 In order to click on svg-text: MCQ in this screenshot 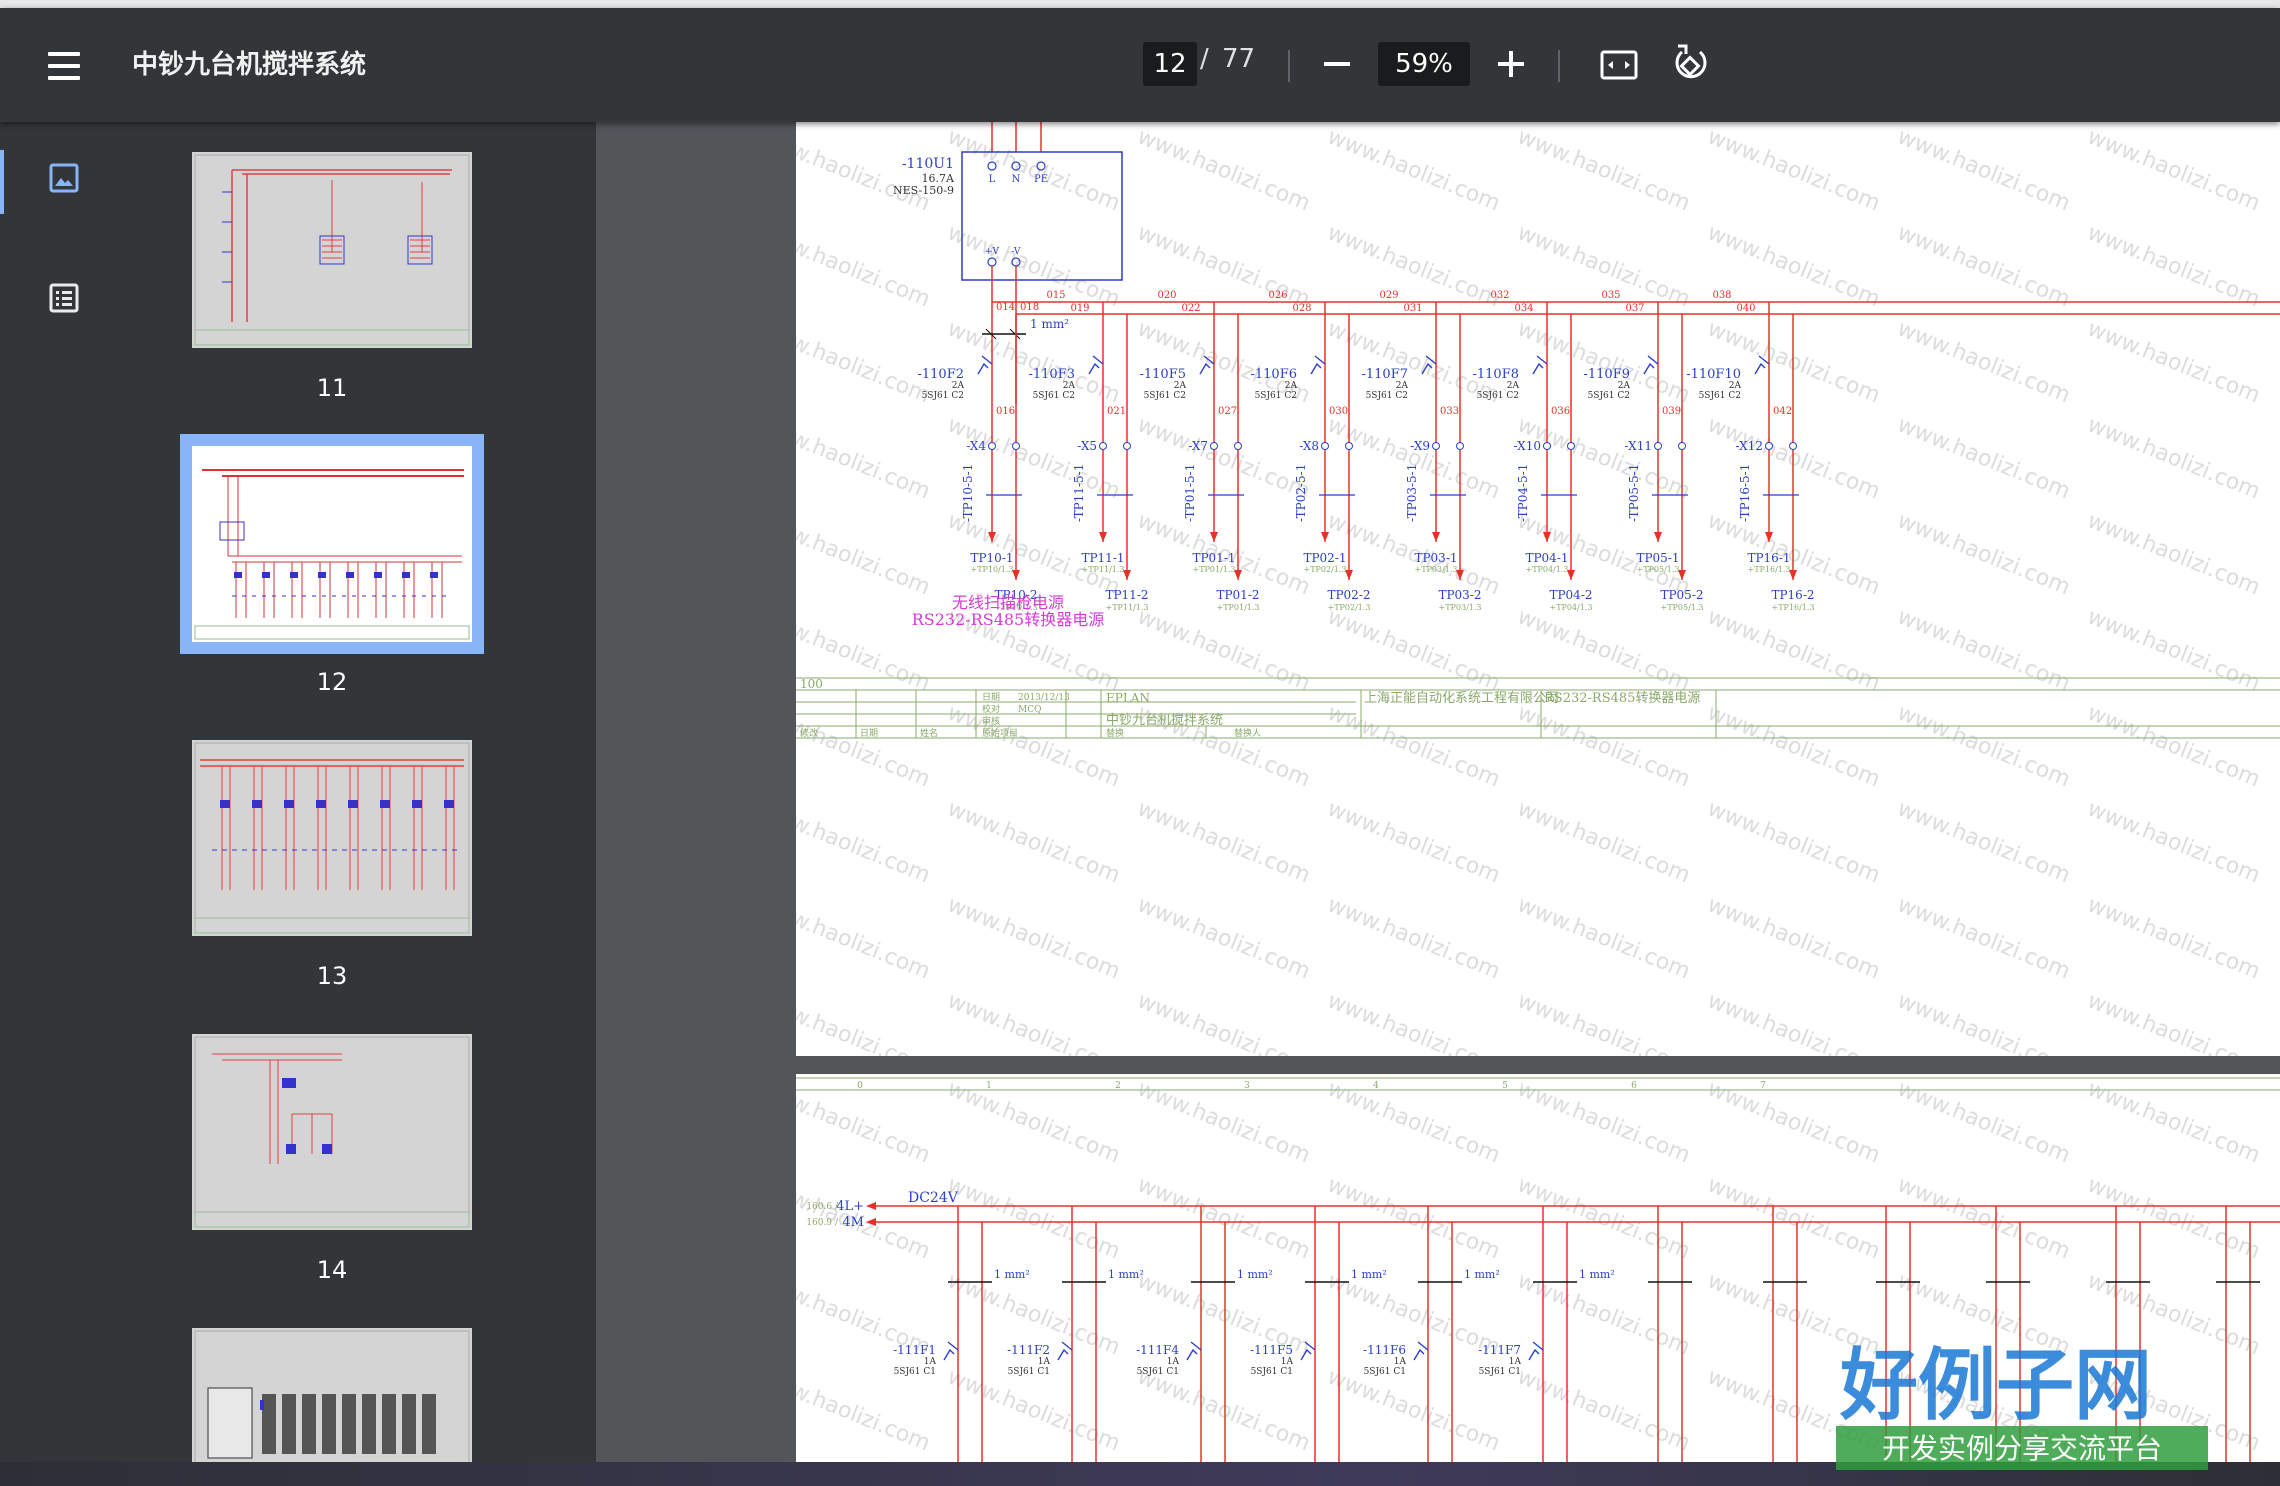, I will do `click(1029, 710)`.